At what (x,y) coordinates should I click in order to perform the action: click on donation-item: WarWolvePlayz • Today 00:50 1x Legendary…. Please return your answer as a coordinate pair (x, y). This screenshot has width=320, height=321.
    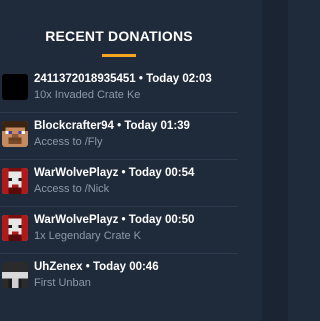
    Looking at the image, I should click on (119, 230).